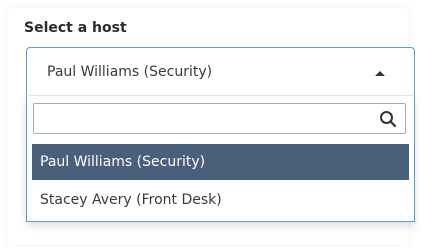  I want to click on search-input, so click(199, 118).